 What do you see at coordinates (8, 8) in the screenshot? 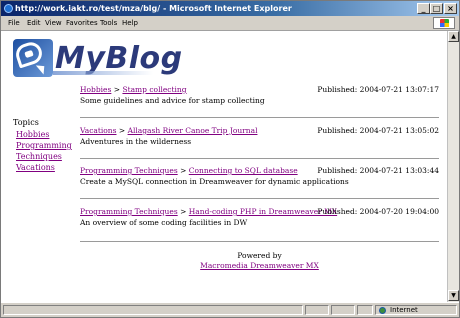
I see `ie-icon` at bounding box center [8, 8].